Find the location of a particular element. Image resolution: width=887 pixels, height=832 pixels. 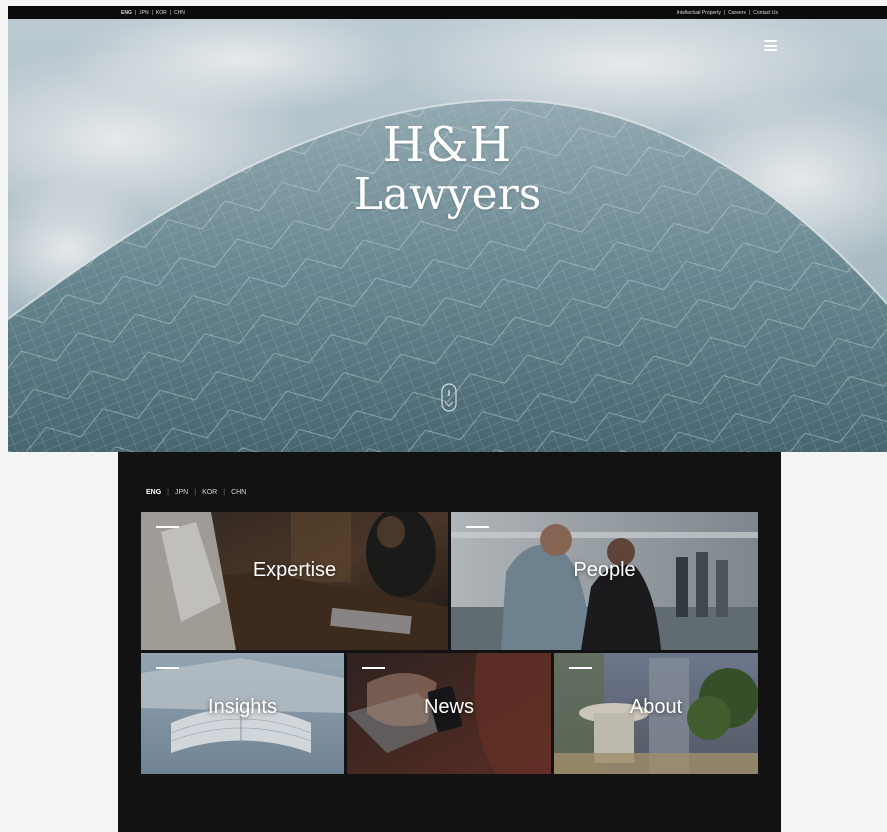

tile-label-about: About is located at coordinates (656, 707).